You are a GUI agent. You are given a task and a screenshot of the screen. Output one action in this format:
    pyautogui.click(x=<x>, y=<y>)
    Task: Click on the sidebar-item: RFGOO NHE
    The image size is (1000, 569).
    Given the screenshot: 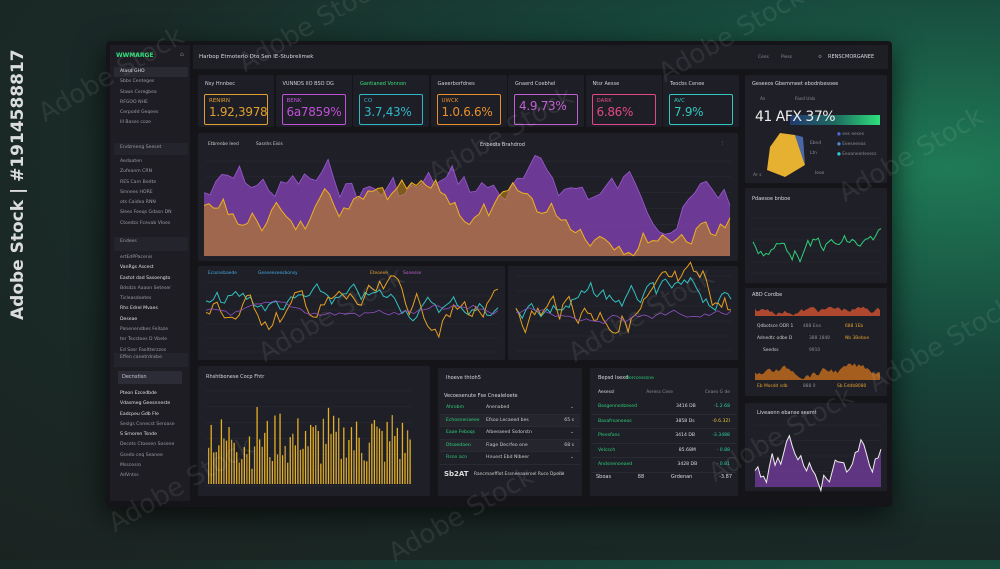 What is the action you would take?
    pyautogui.click(x=151, y=103)
    